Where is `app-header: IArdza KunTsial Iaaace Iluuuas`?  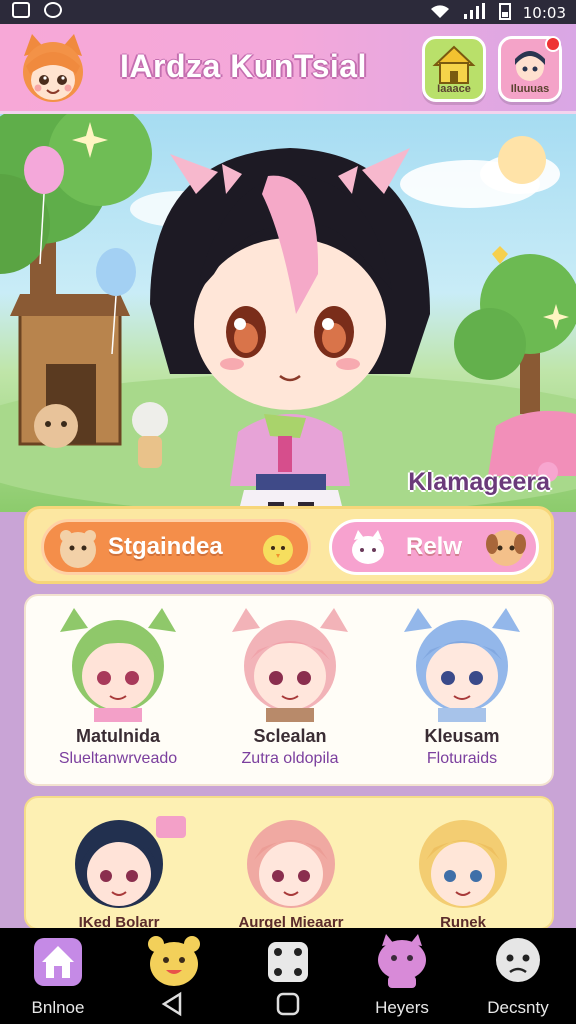 app-header: IArdza KunTsial Iaaace Iluuuas is located at coordinates (288, 69).